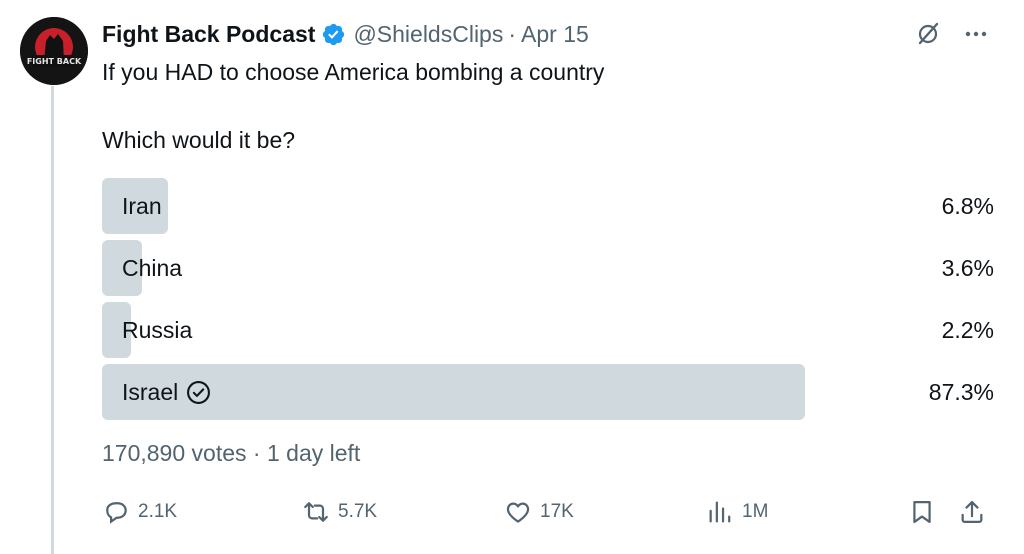 This screenshot has width=1024, height=554. Describe the element at coordinates (358, 511) in the screenshot. I see `repost-count: 5.7K` at that location.